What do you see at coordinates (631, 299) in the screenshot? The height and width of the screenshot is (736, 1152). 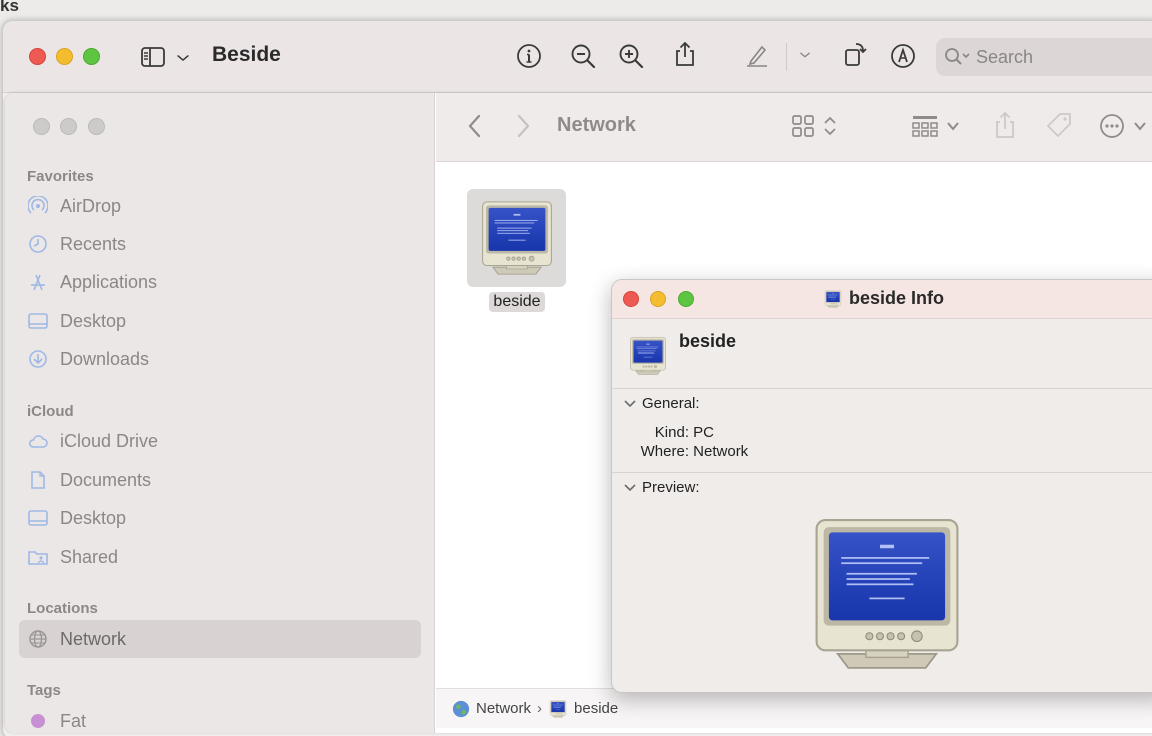 I see `info-close-button` at bounding box center [631, 299].